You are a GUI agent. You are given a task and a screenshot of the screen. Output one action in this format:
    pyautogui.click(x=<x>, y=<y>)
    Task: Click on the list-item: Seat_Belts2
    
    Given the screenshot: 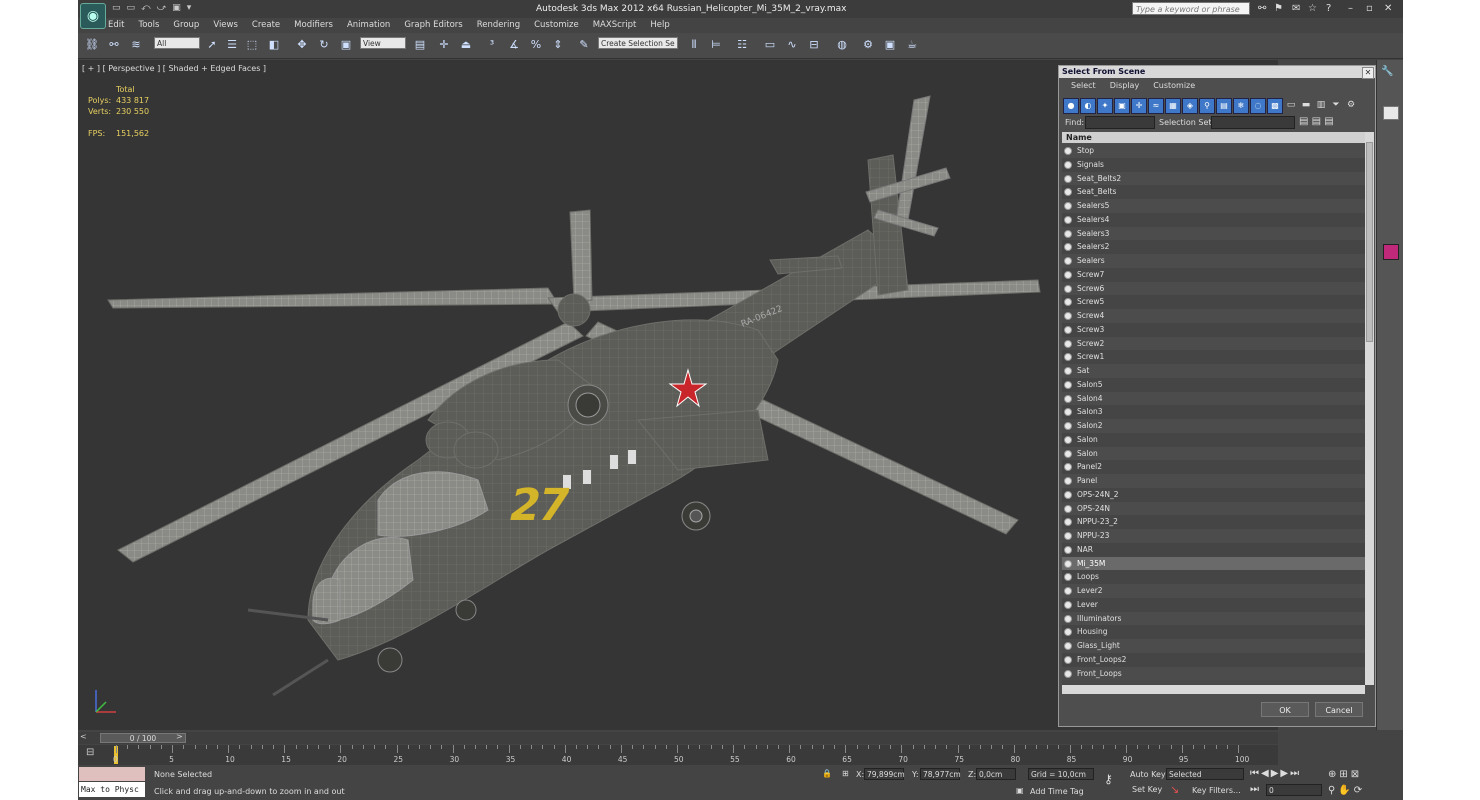 What is the action you would take?
    pyautogui.click(x=1213, y=178)
    